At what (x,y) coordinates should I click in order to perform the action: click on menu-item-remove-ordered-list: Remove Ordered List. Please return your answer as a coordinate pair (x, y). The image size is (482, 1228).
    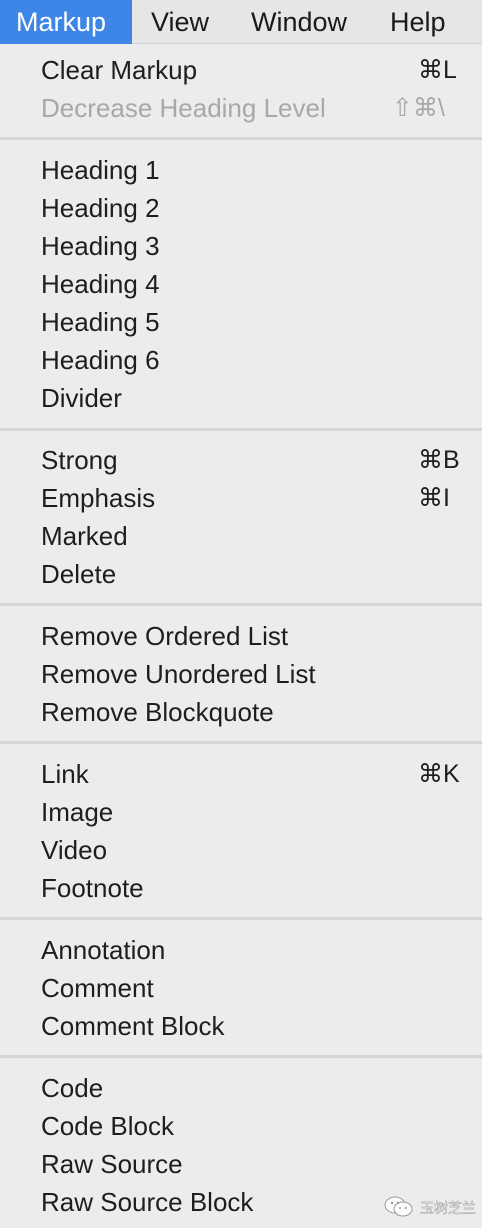
    Looking at the image, I should click on (241, 636).